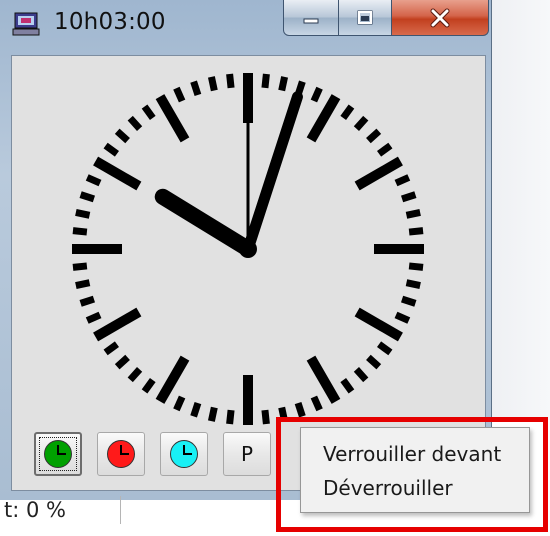  I want to click on p-button-label: P, so click(247, 454).